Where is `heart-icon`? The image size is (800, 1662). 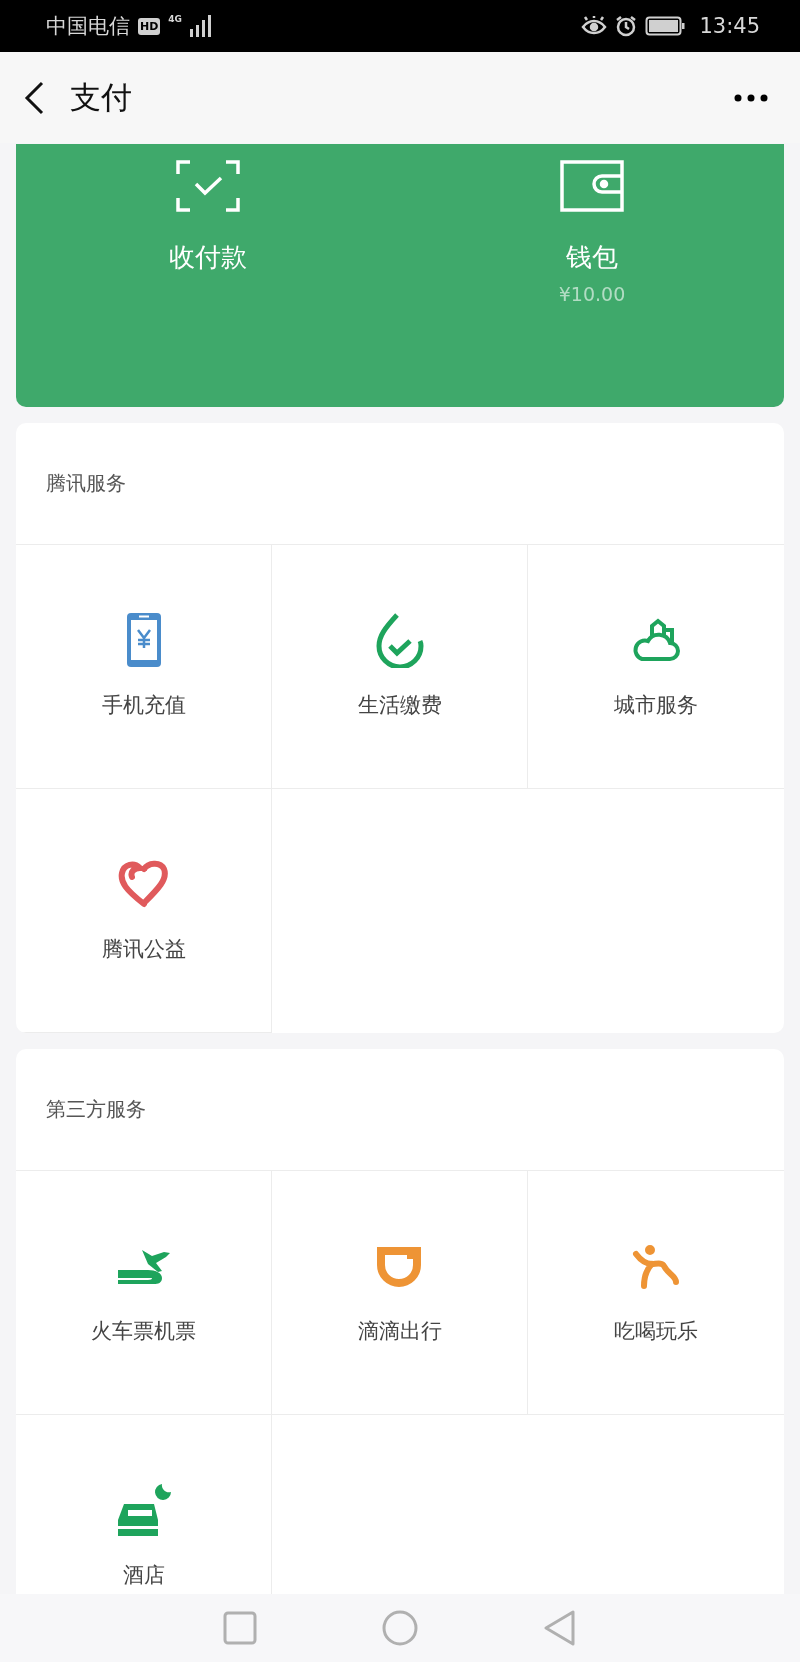 heart-icon is located at coordinates (143, 884).